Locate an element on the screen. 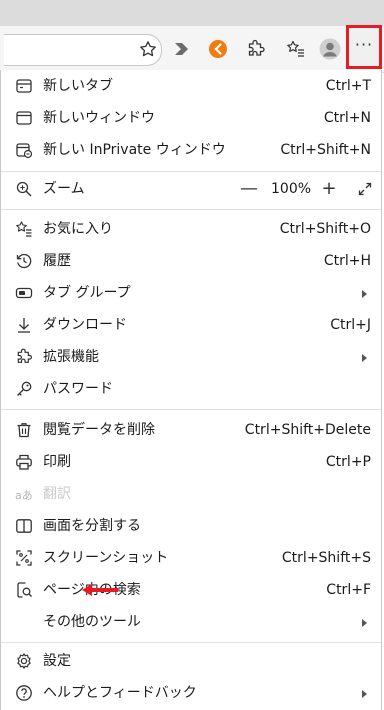 The width and height of the screenshot is (384, 710). menu-item-extensions: 拡張機能 is located at coordinates (191, 357).